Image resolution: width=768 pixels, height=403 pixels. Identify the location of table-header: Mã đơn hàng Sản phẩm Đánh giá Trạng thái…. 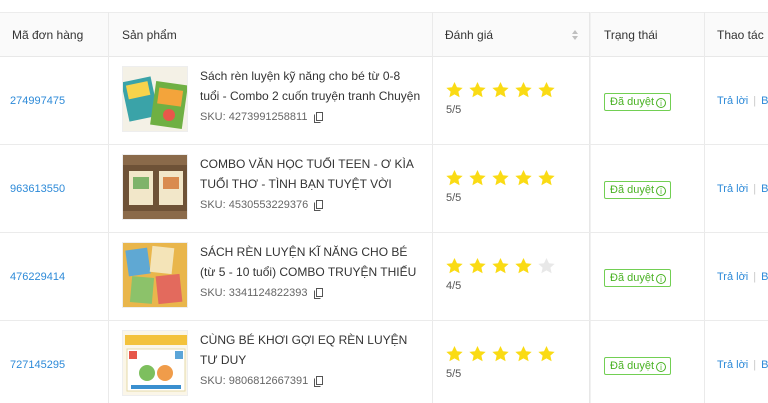
(384, 34).